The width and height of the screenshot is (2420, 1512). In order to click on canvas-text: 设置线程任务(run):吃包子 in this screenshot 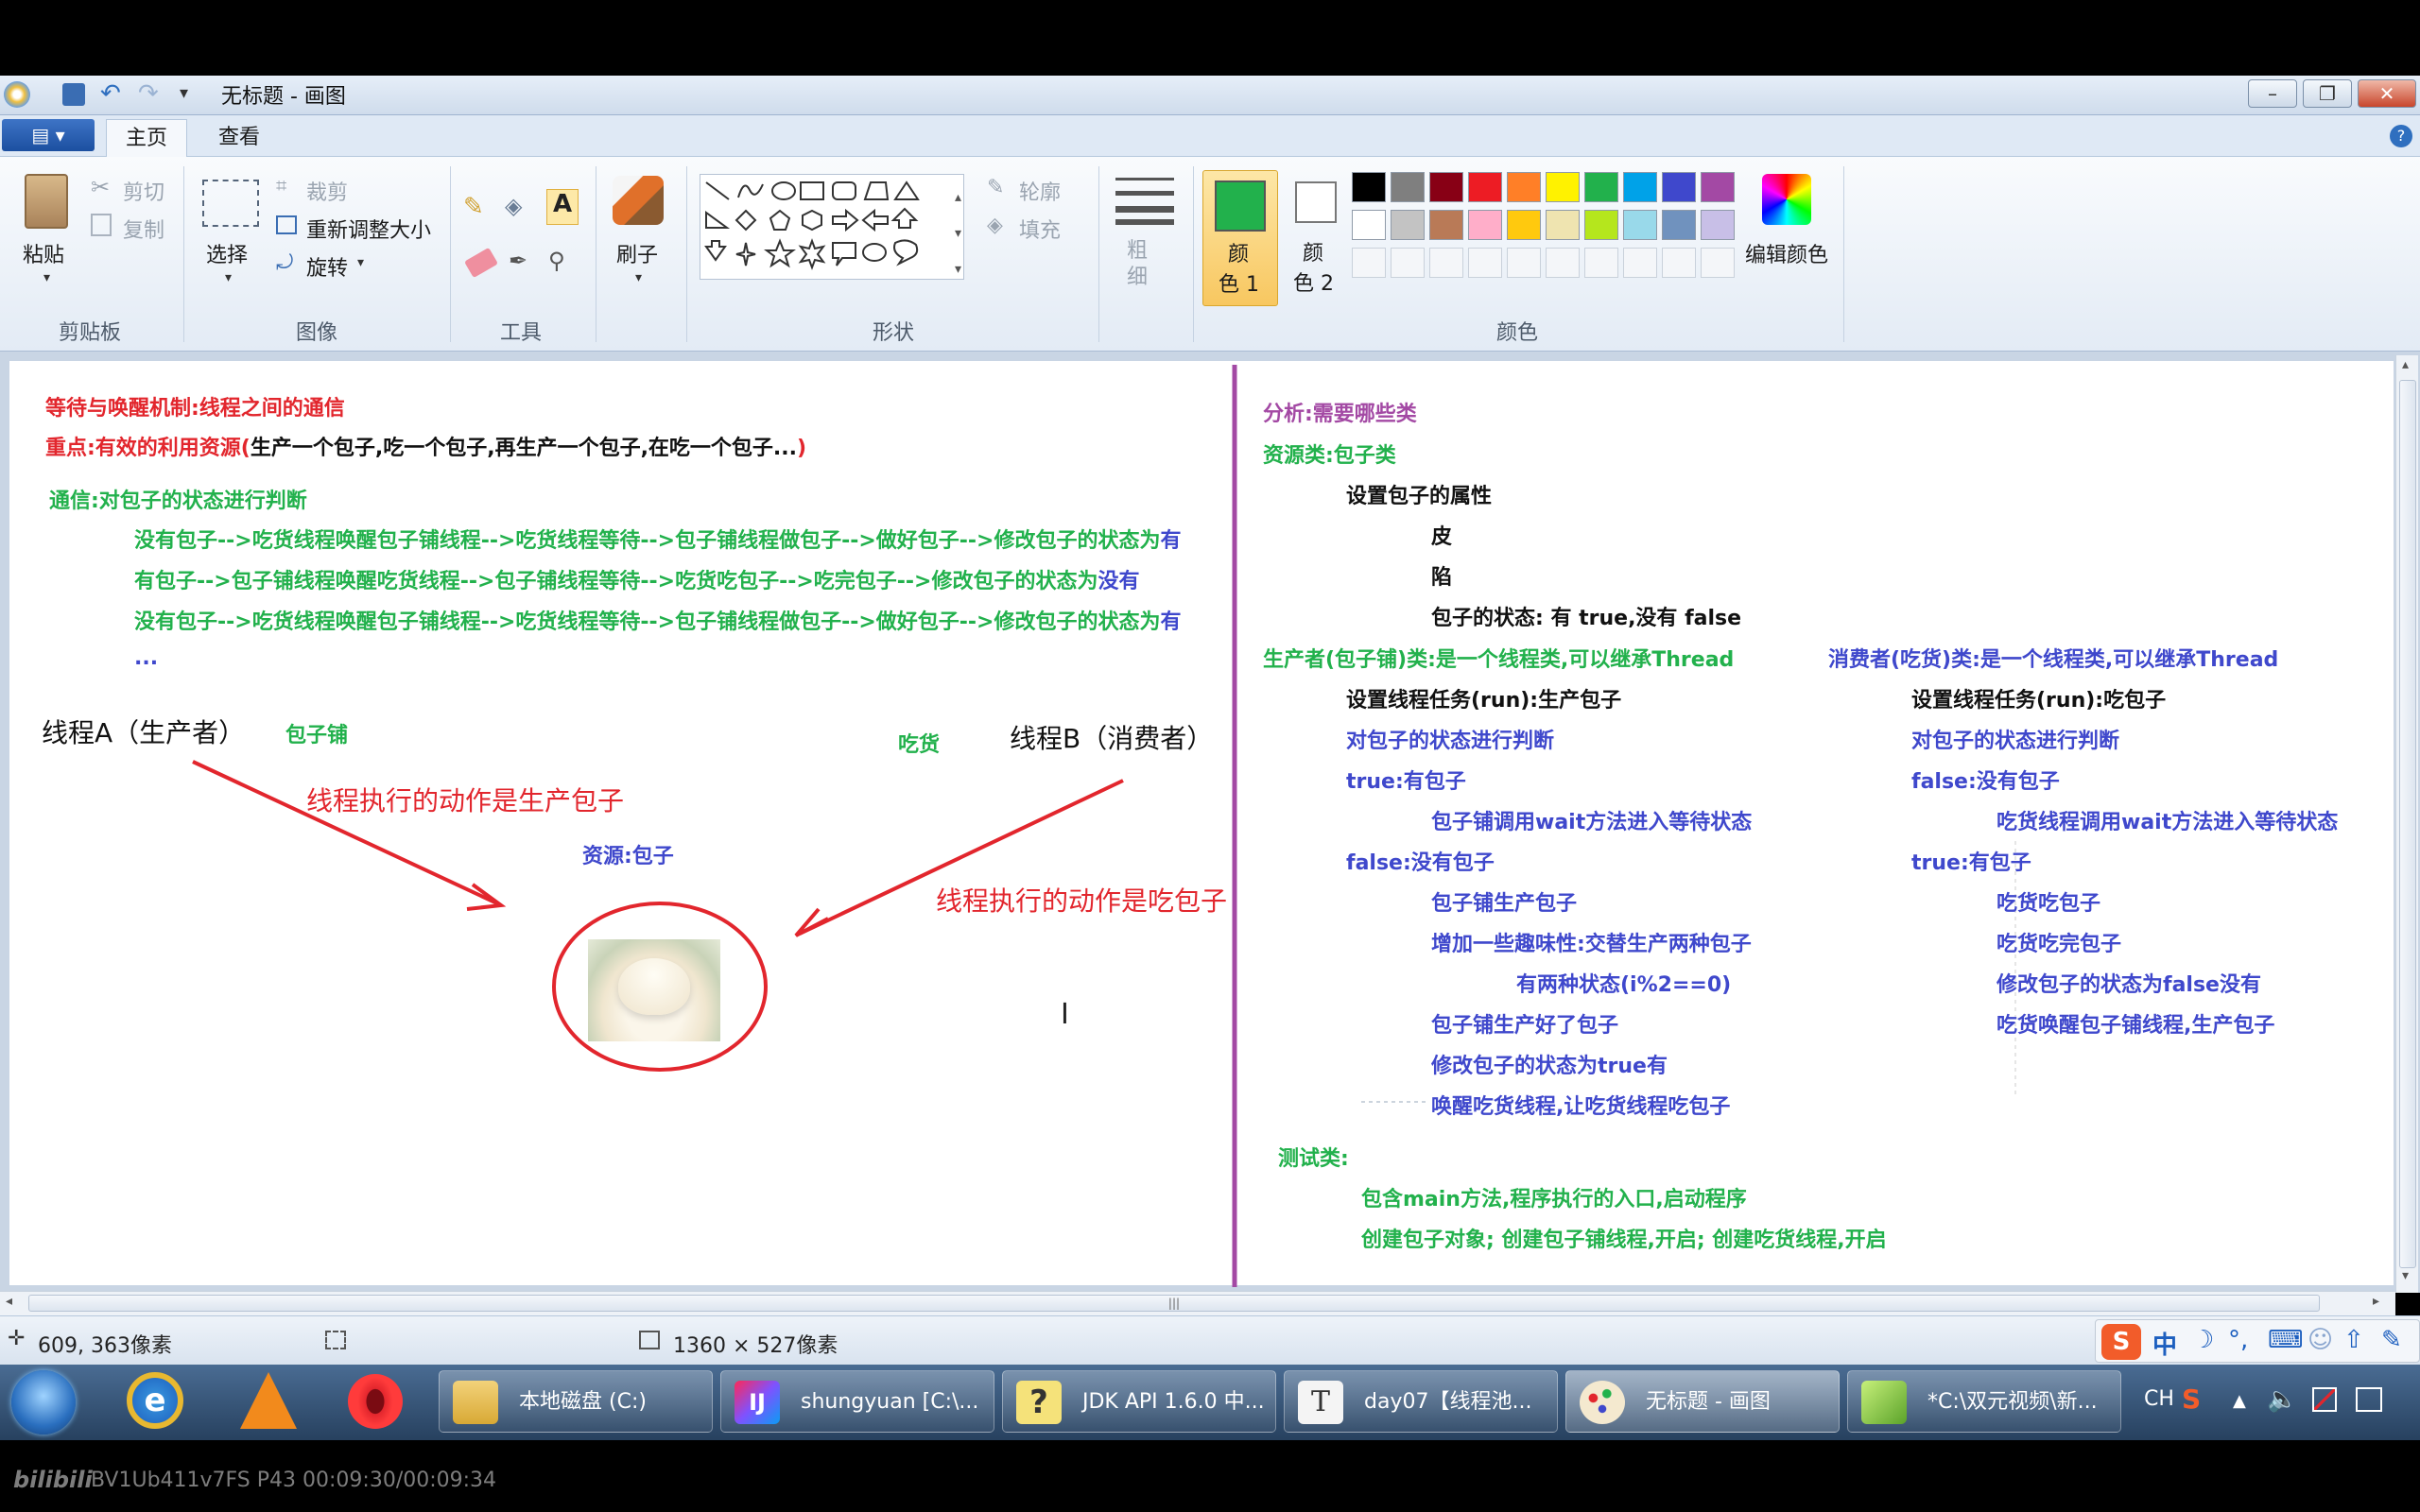, I will do `click(2039, 701)`.